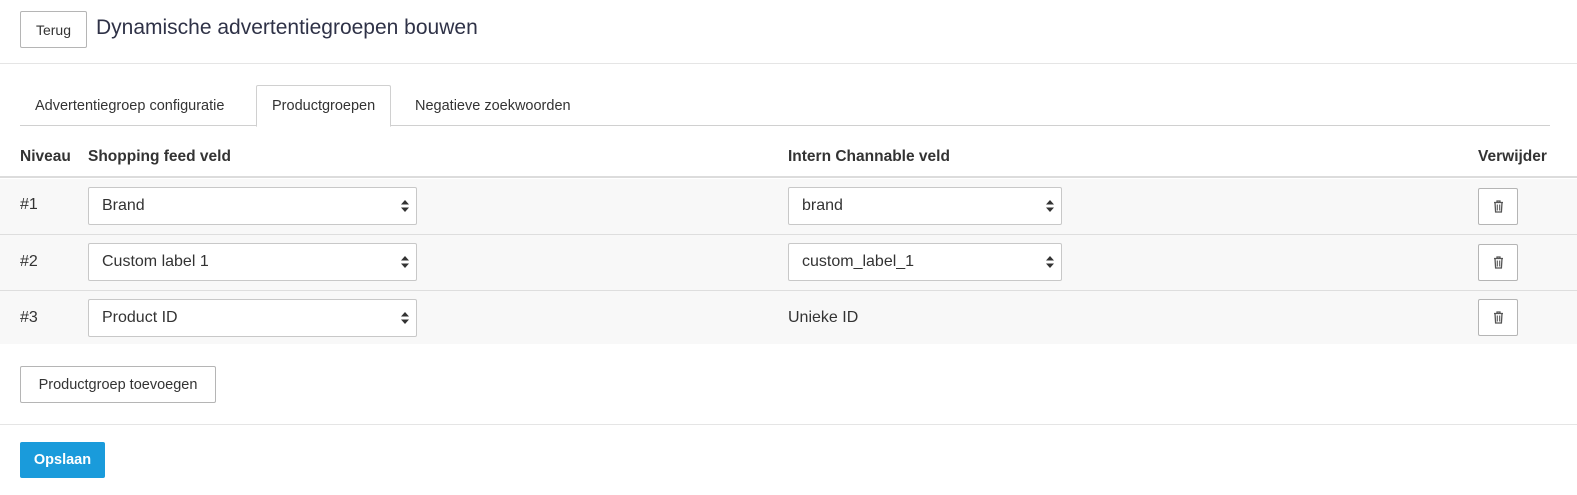  I want to click on tab-productgroups: Productgroepen, so click(324, 106).